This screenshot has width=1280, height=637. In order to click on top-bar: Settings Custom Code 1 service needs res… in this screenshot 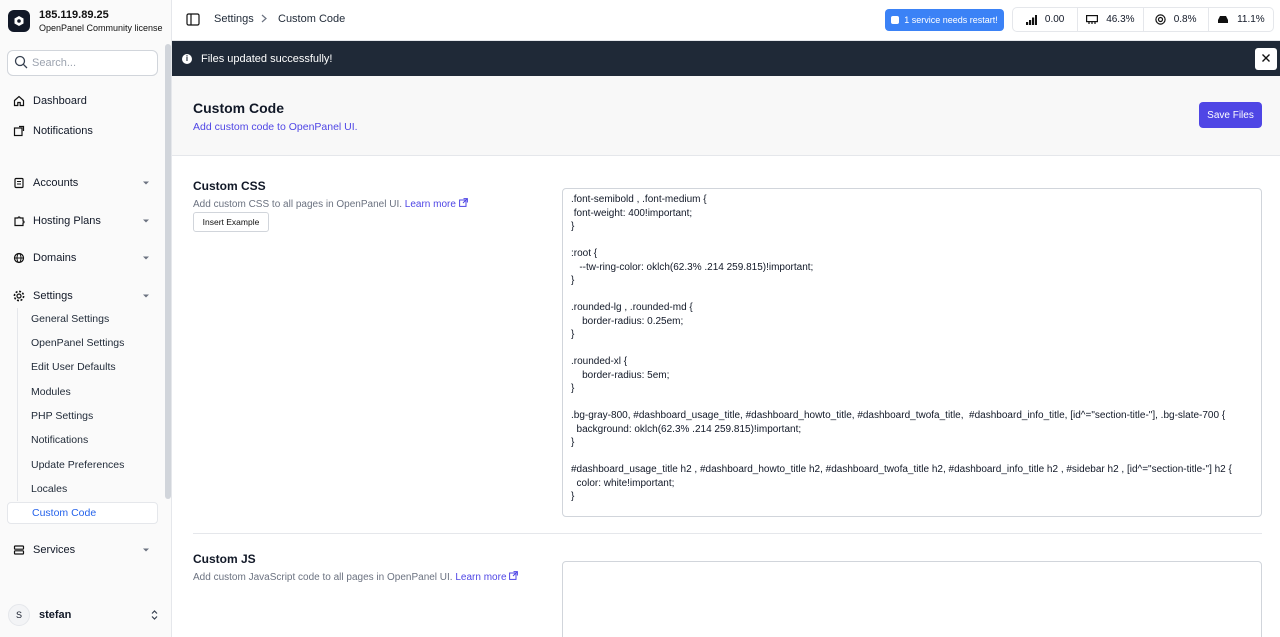, I will do `click(726, 20)`.